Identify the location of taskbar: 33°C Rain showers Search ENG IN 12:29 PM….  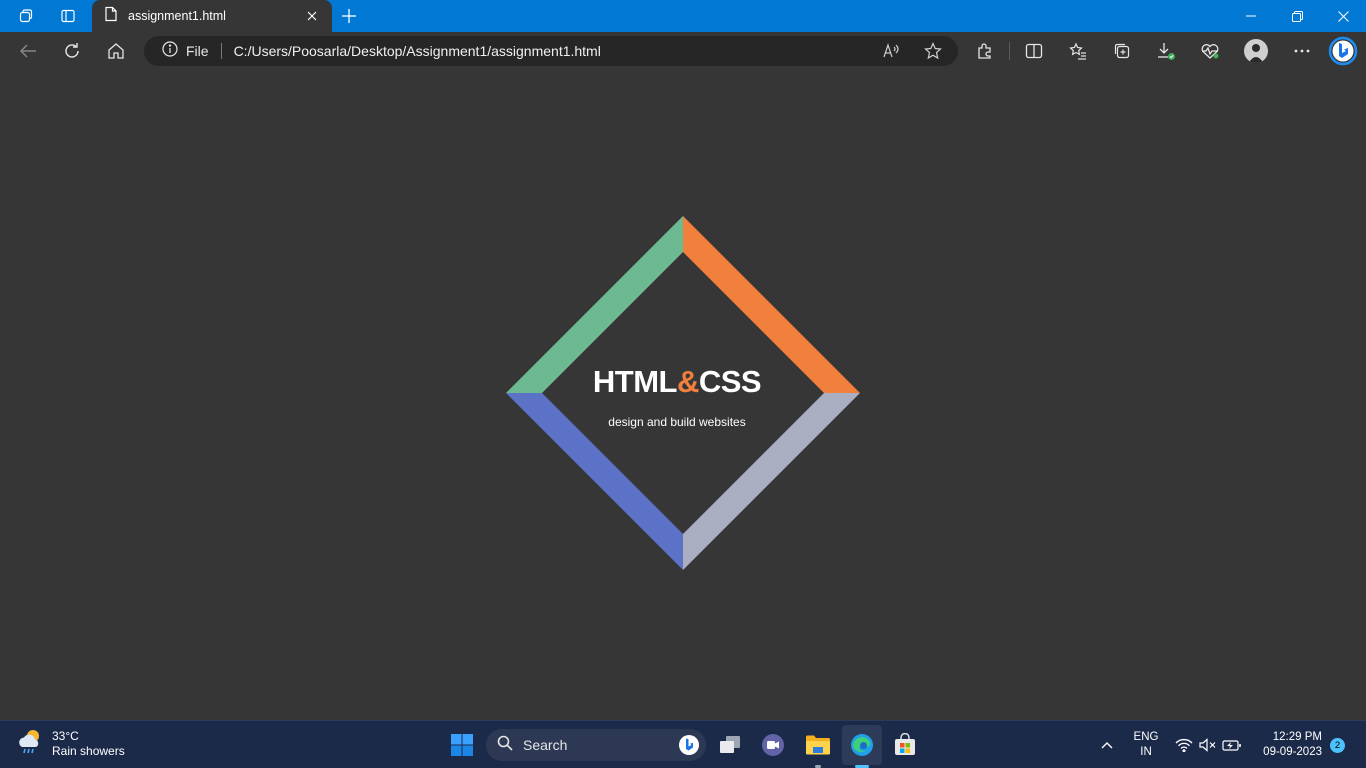
(683, 744).